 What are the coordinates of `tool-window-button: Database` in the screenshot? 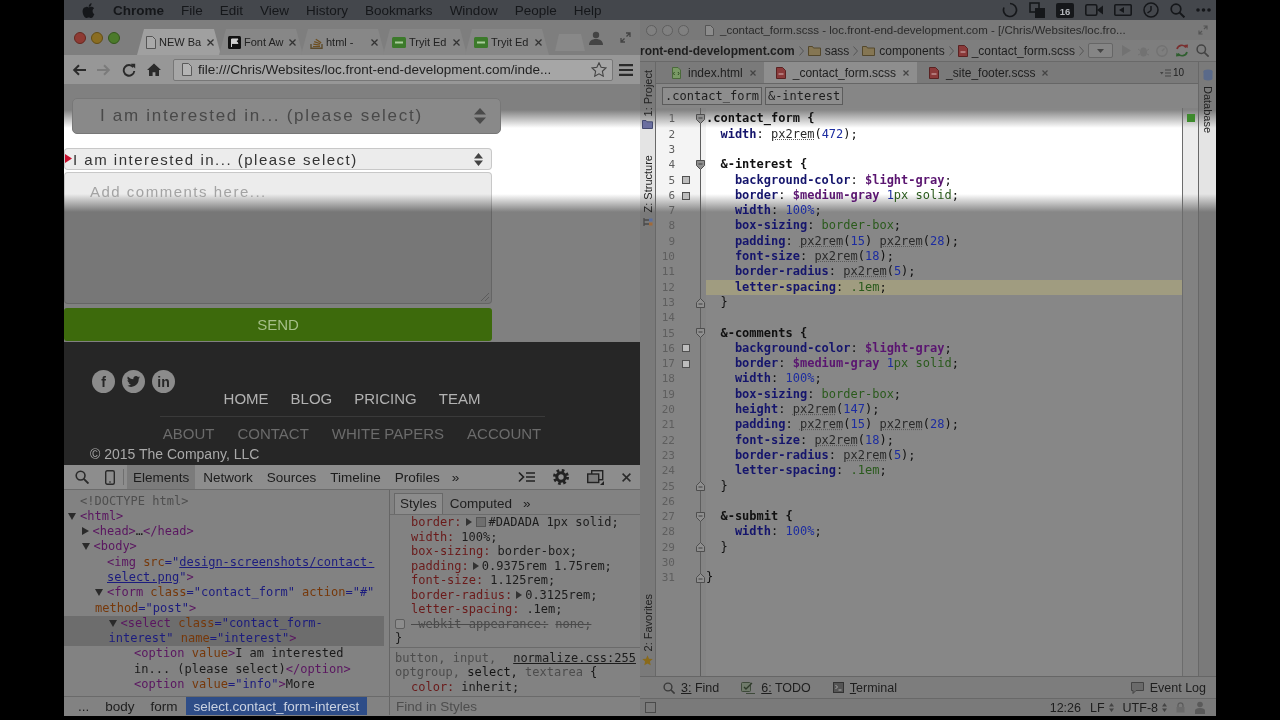 It's located at (1207, 110).